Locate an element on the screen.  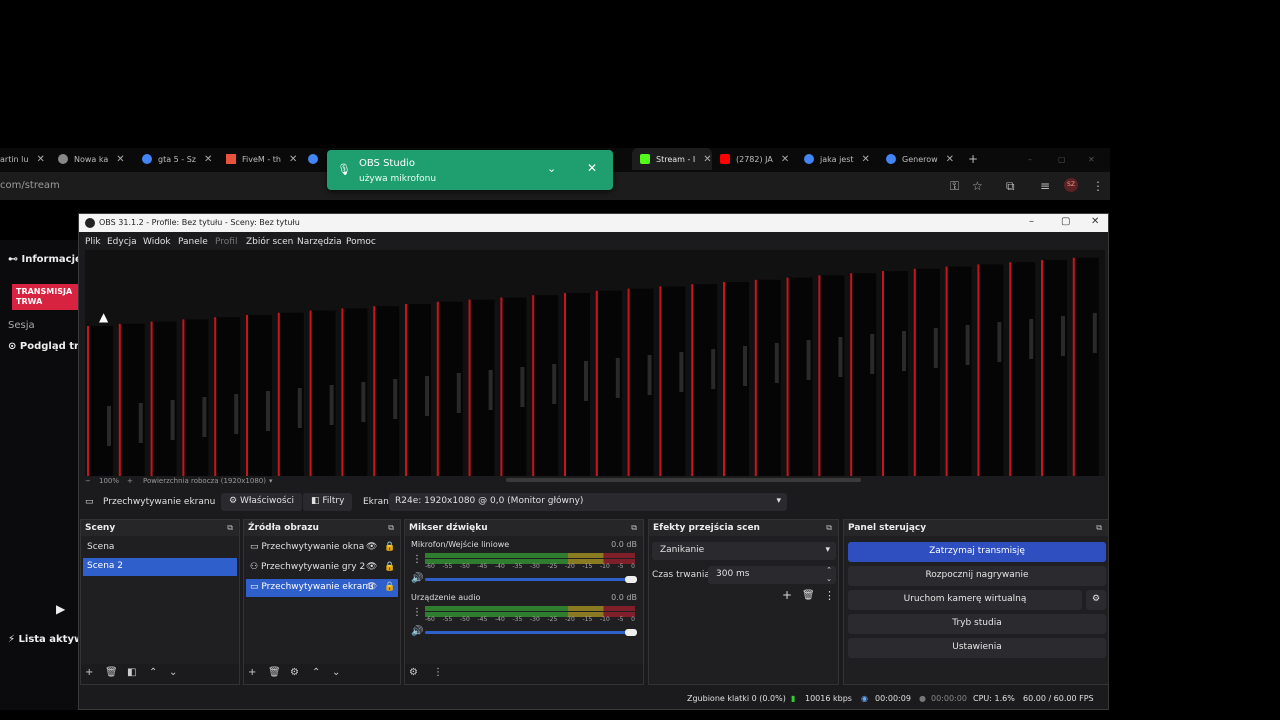
start-virtual-camera-button: Uruchom kamerę wirtualną is located at coordinates (965, 600).